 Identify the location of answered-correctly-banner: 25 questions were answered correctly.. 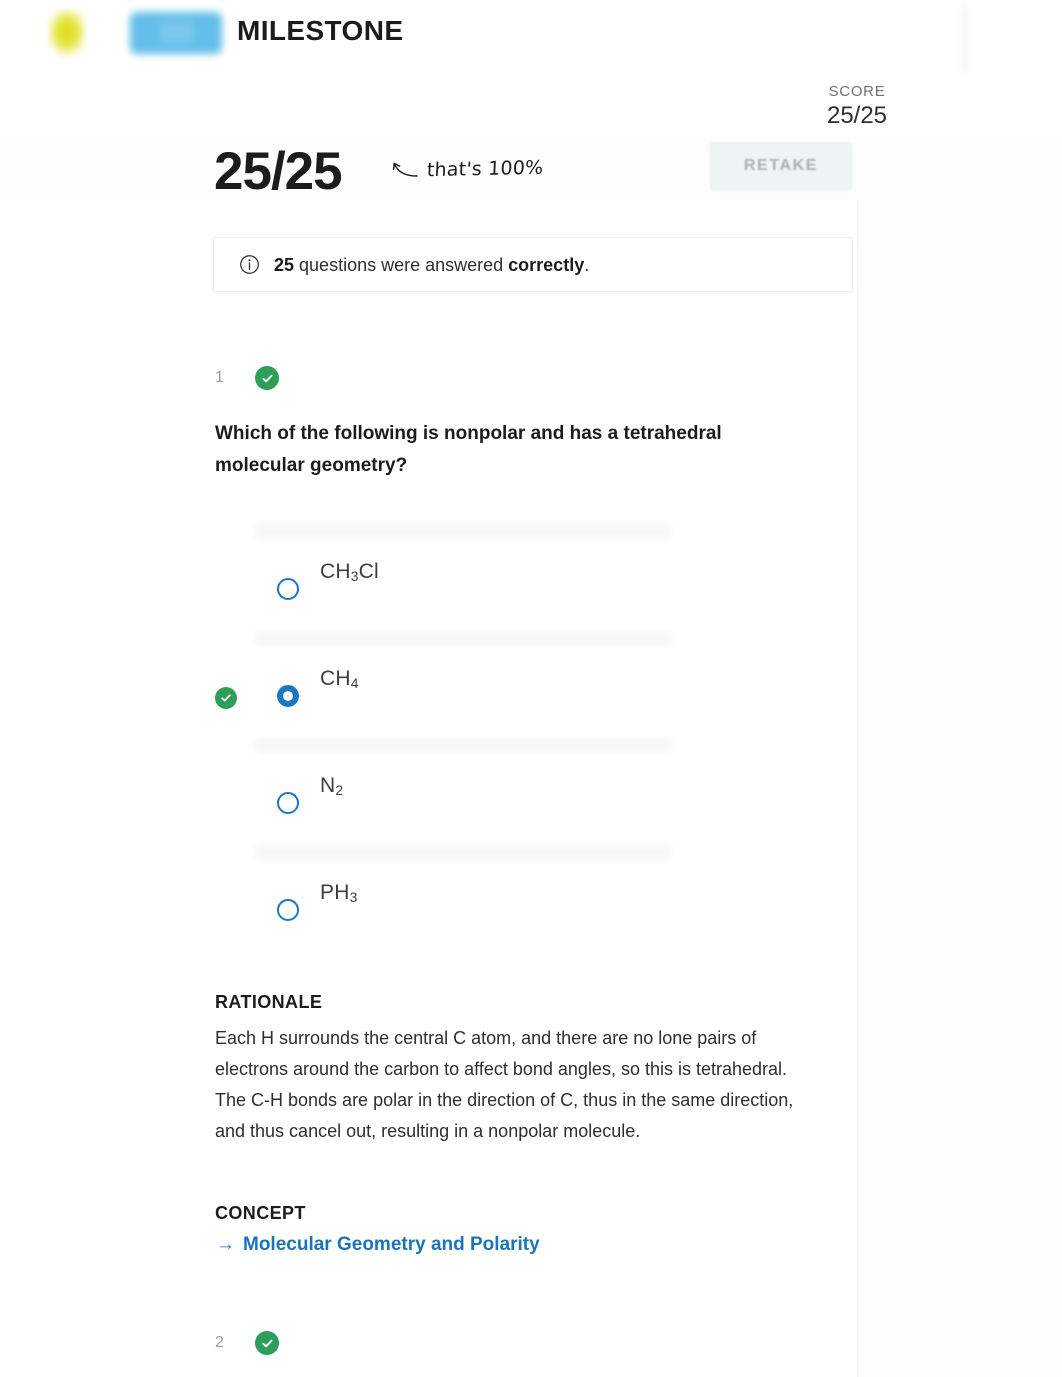
(533, 264).